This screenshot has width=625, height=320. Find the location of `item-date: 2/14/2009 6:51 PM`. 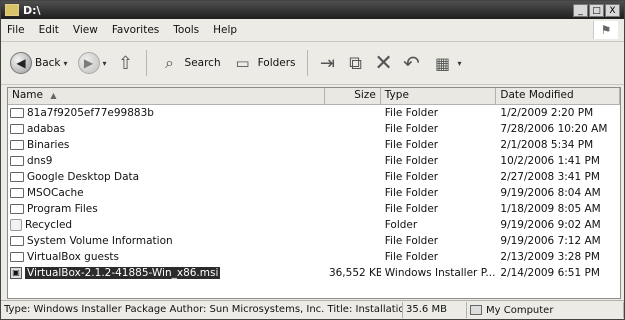

item-date: 2/14/2009 6:51 PM is located at coordinates (550, 273).